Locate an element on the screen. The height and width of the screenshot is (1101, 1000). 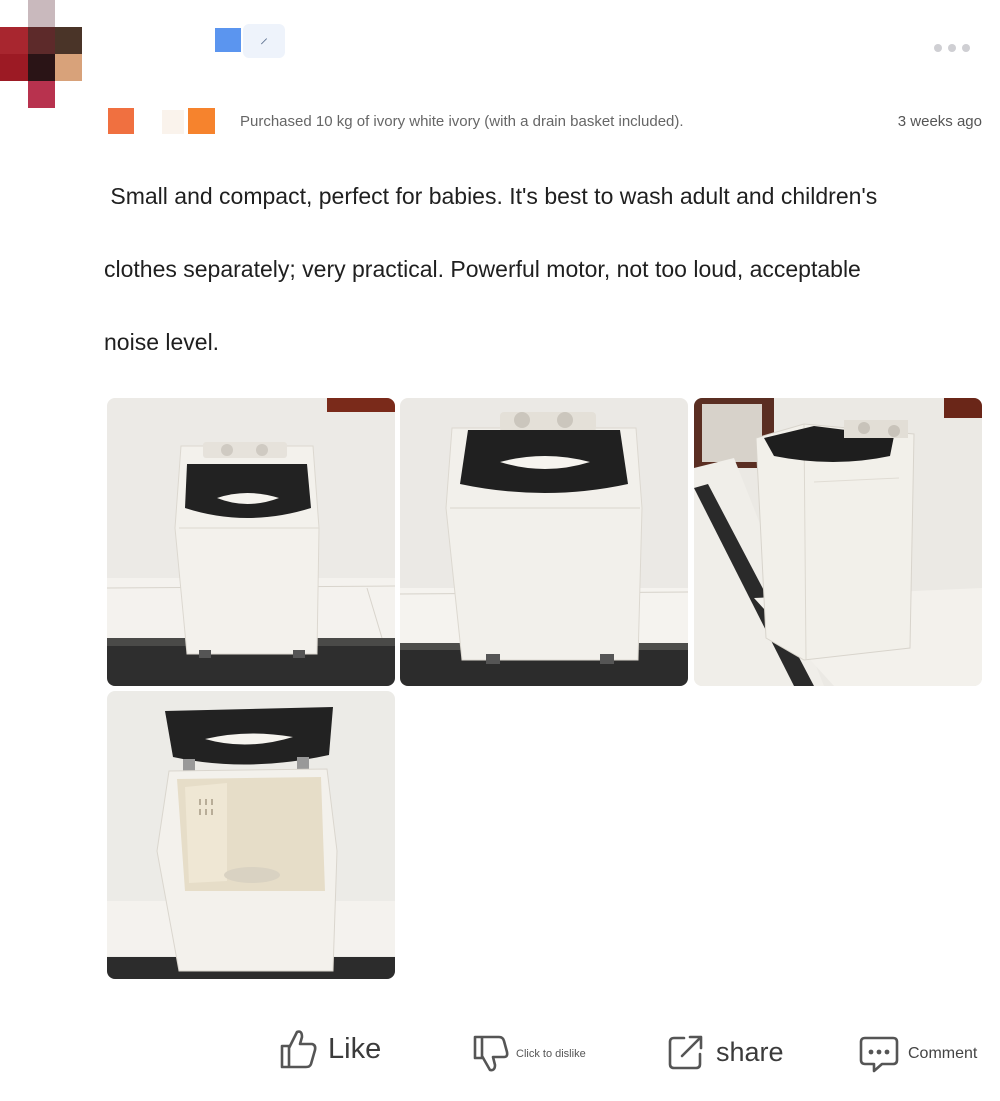
comment-label: Comment is located at coordinates (943, 1053).